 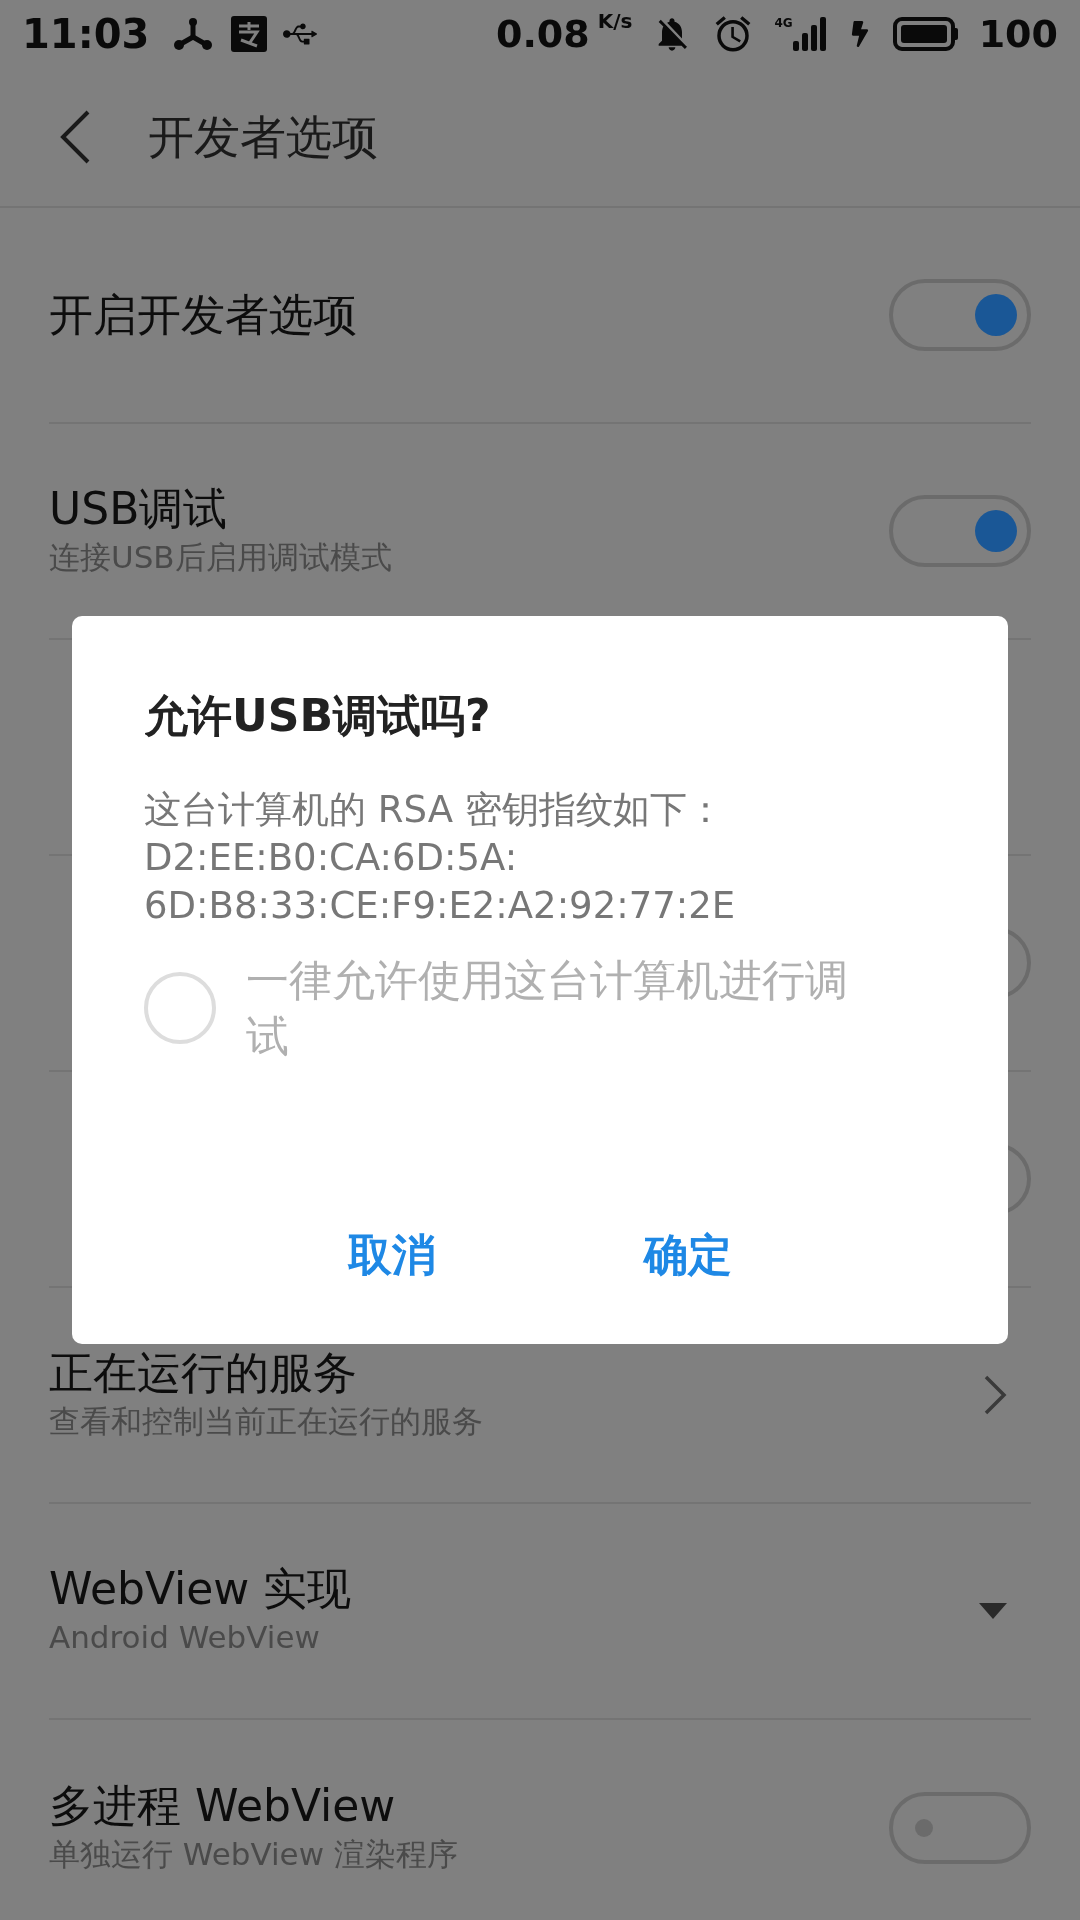 I want to click on setting-title: USB调试, so click(x=139, y=509).